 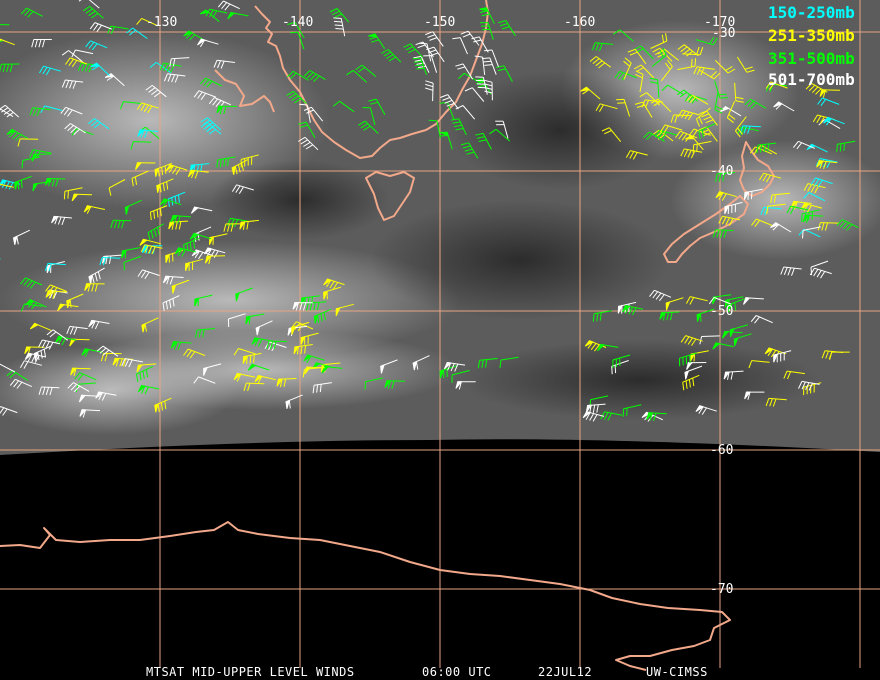 I want to click on caption-time: 06:00 UTC, so click(x=457, y=672).